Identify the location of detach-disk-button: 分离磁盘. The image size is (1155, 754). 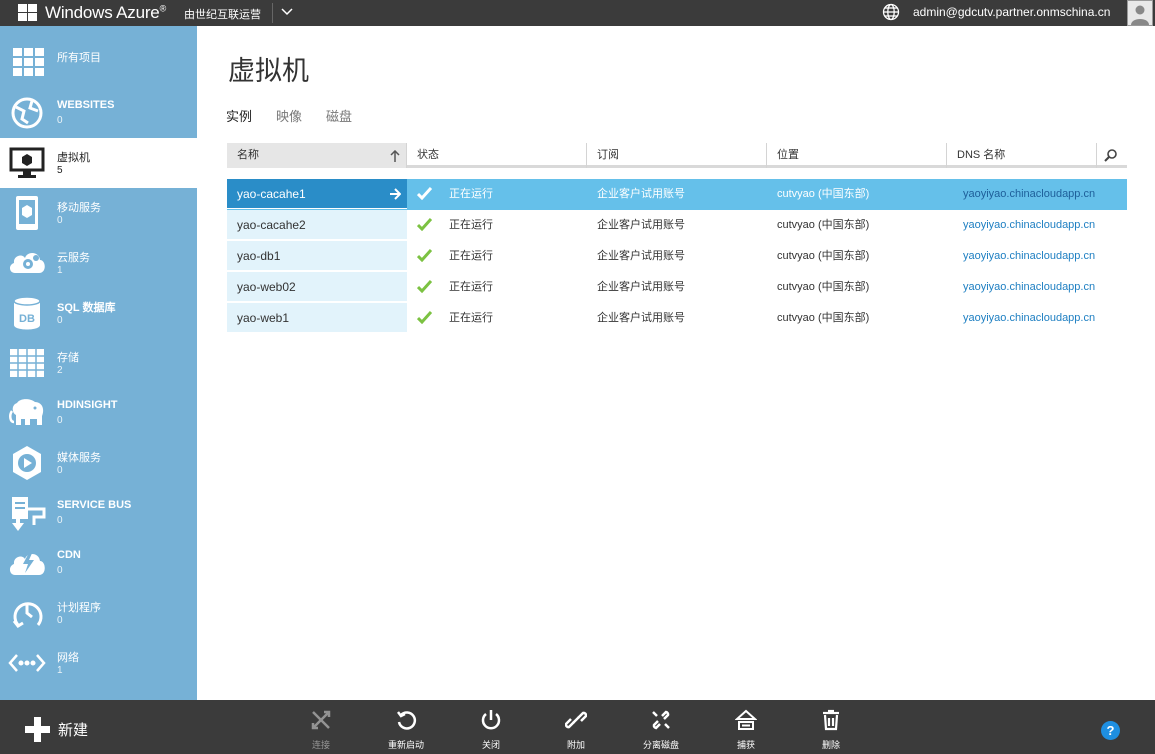
(661, 730).